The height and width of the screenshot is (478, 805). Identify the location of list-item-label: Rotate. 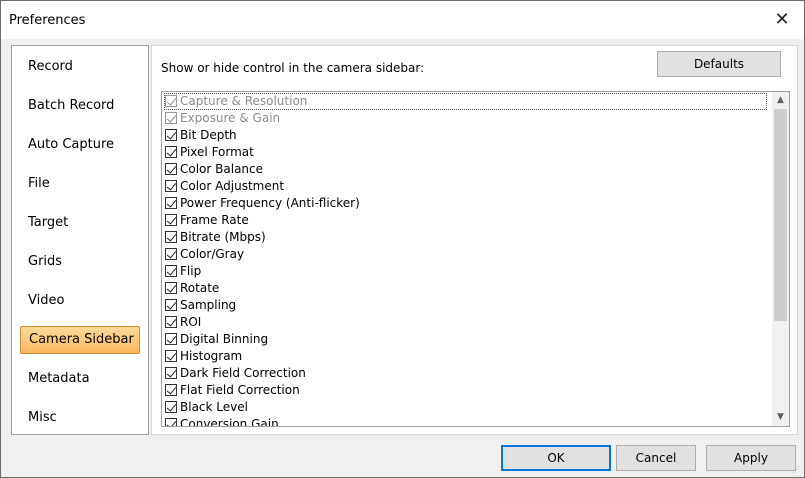
(200, 288).